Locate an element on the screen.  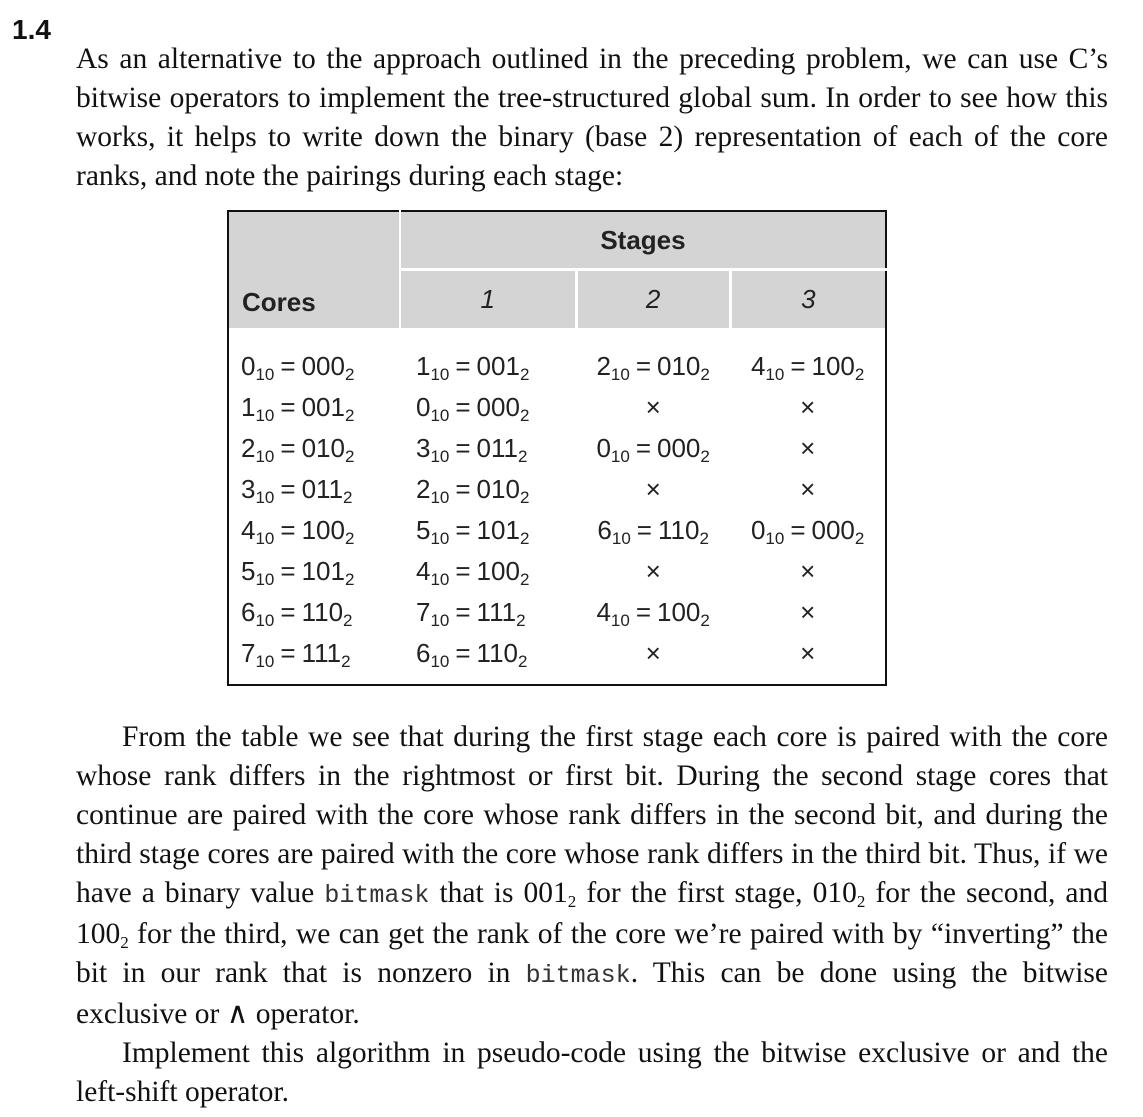
core-cell: 710 = 1112 is located at coordinates (296, 654).